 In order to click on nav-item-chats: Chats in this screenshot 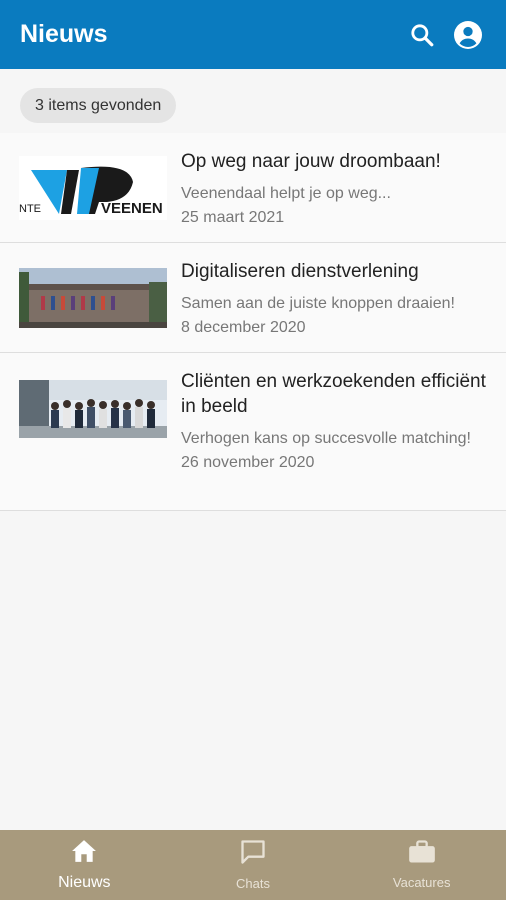, I will do `click(253, 865)`.